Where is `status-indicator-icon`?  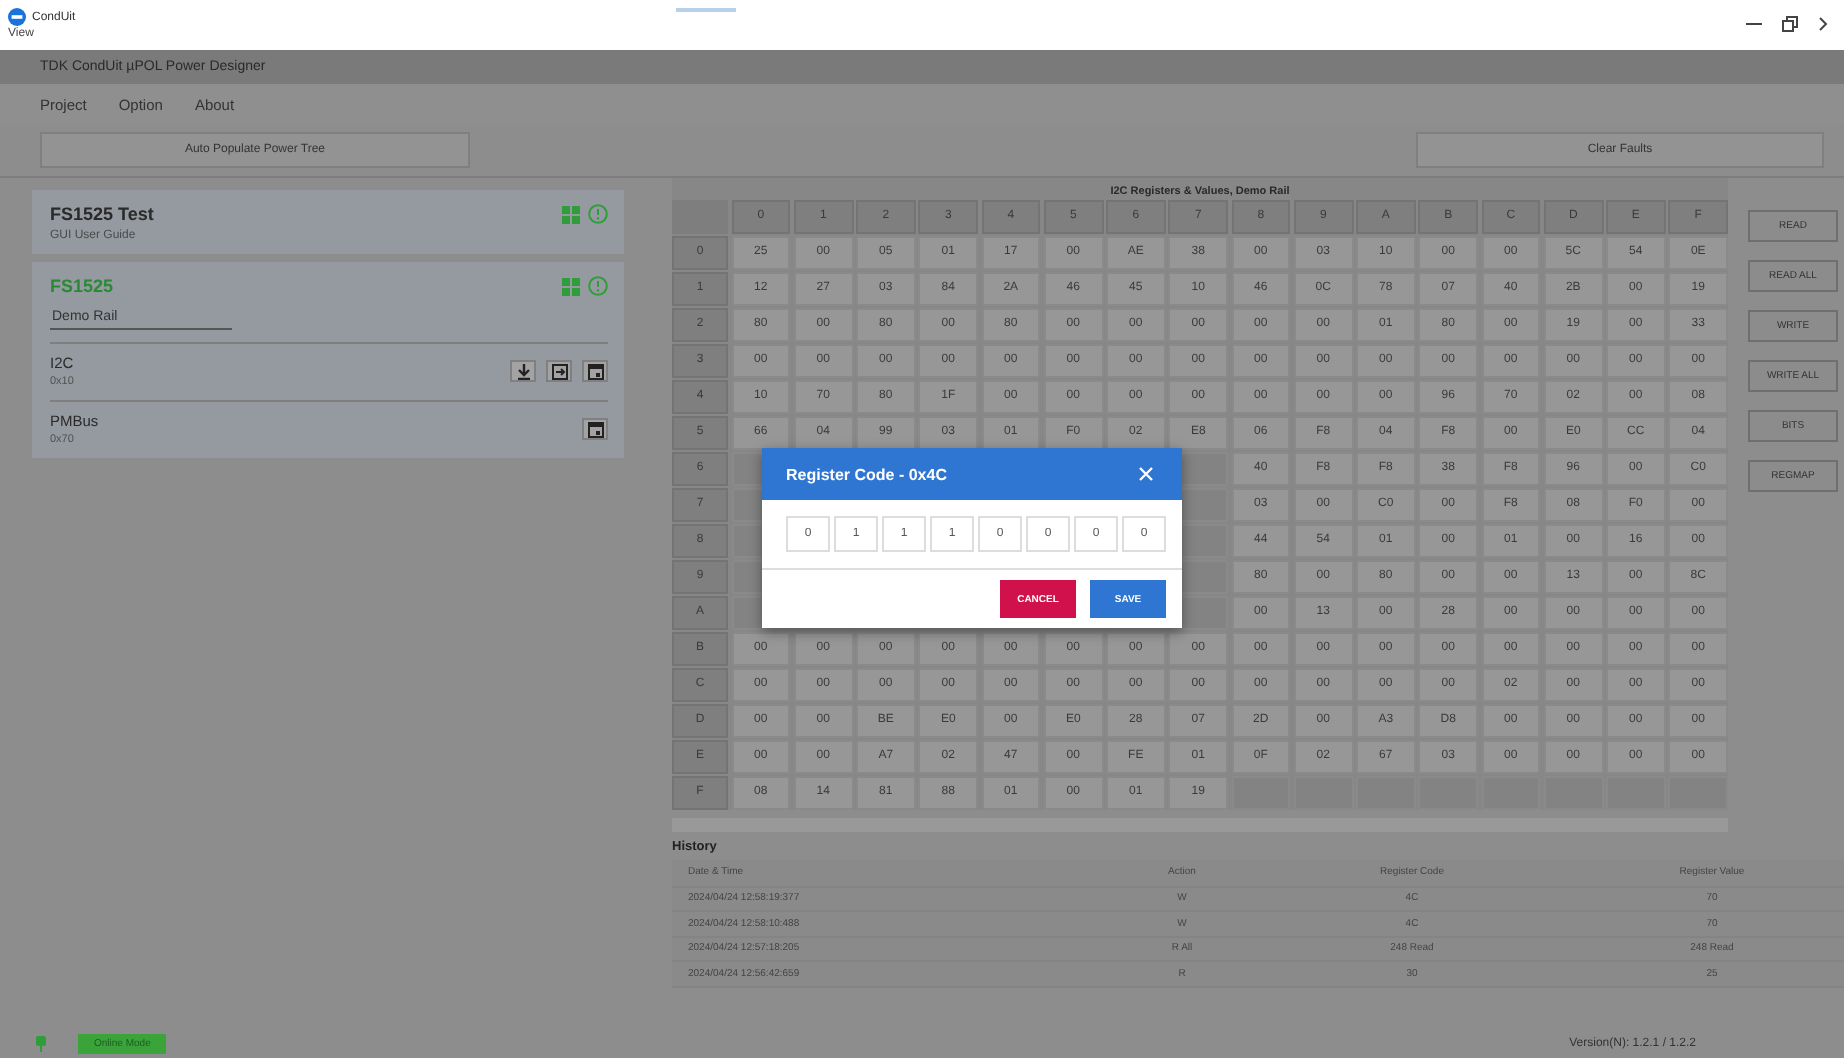 status-indicator-icon is located at coordinates (41, 1044).